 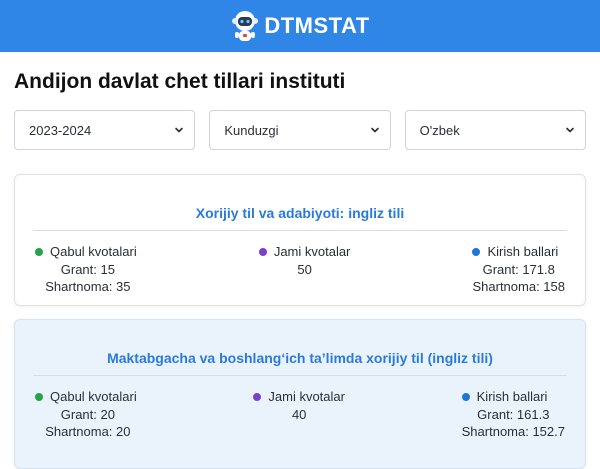 I want to click on total-value: 50, so click(x=304, y=269).